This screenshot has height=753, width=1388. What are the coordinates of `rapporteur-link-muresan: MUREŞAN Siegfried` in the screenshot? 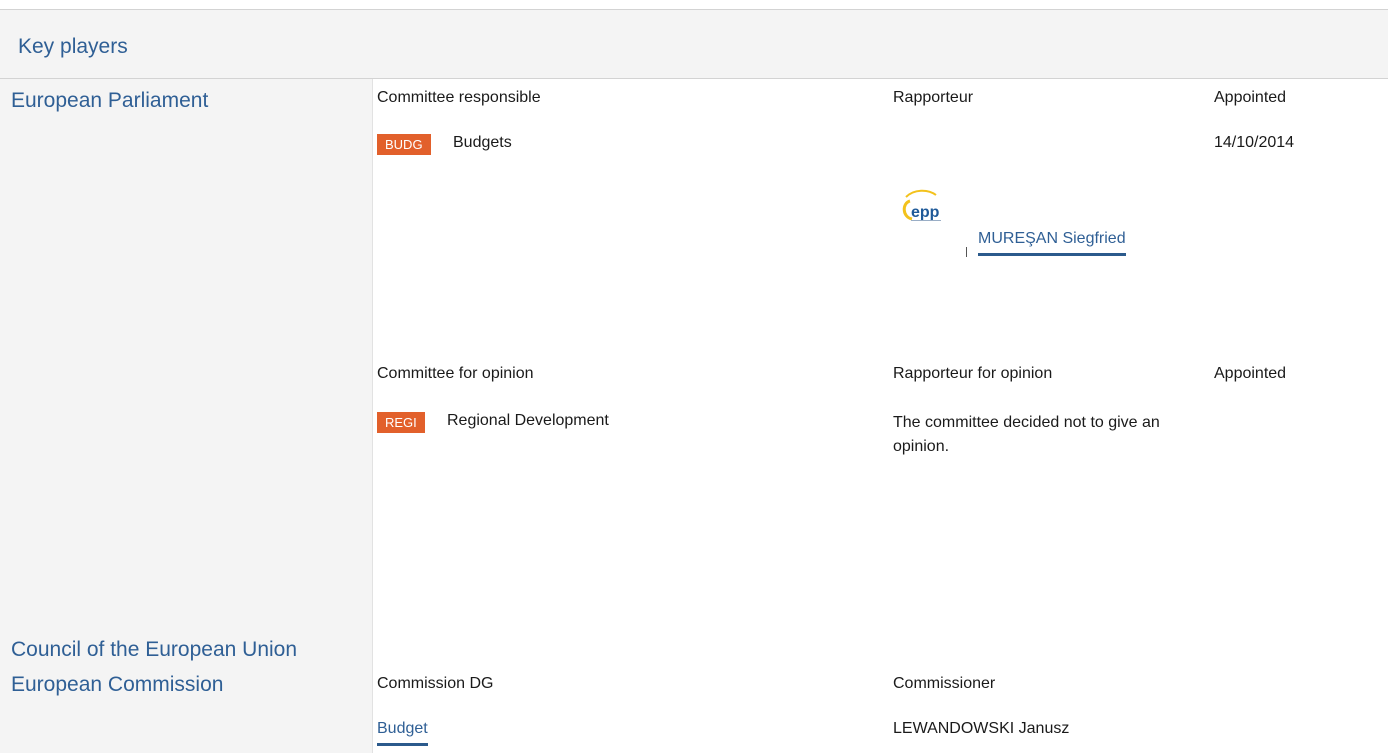 It's located at (1052, 243).